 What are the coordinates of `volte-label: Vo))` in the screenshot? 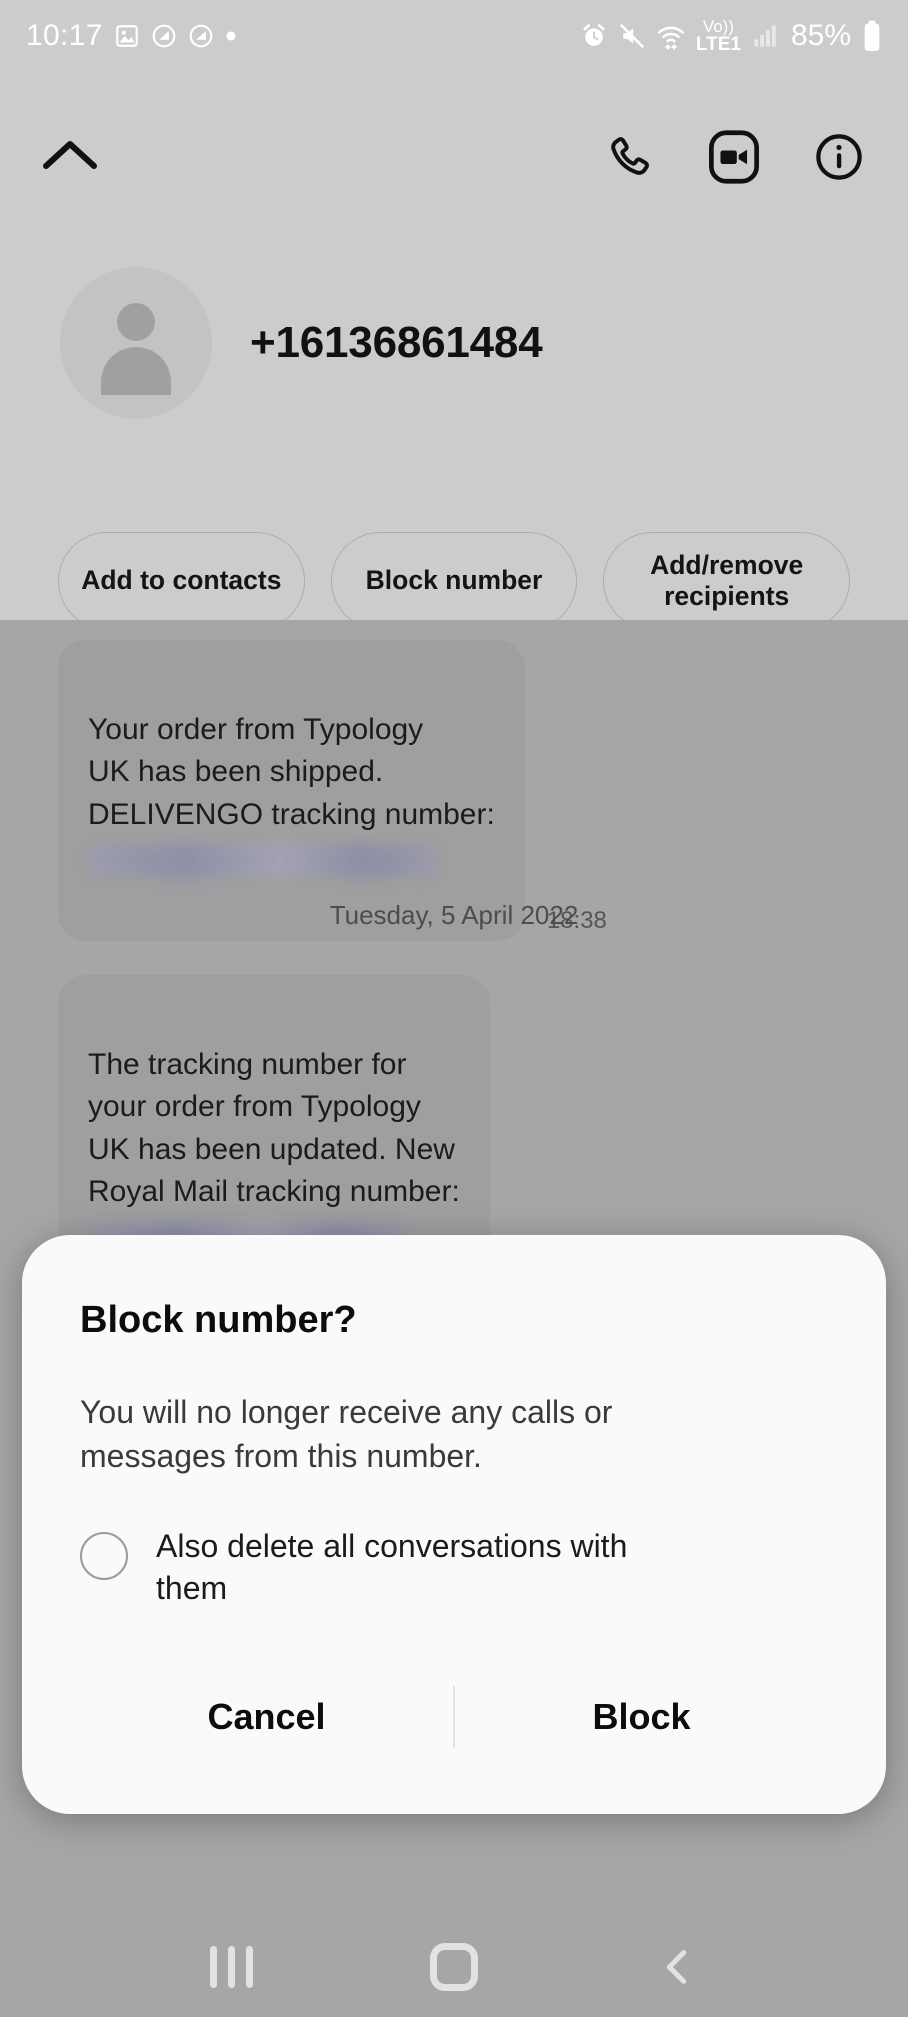 It's located at (718, 26).